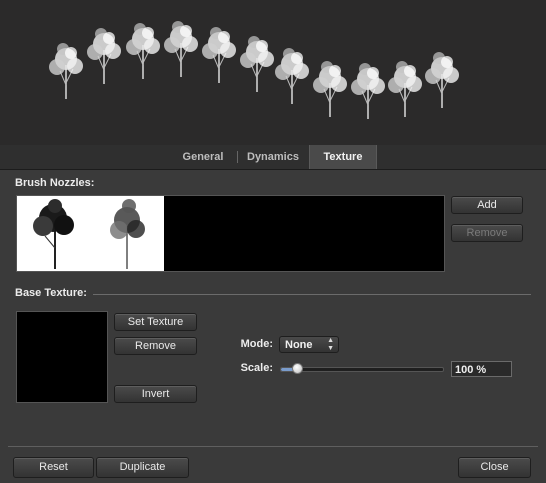 The width and height of the screenshot is (546, 483). What do you see at coordinates (312, 294) in the screenshot?
I see `section-divider` at bounding box center [312, 294].